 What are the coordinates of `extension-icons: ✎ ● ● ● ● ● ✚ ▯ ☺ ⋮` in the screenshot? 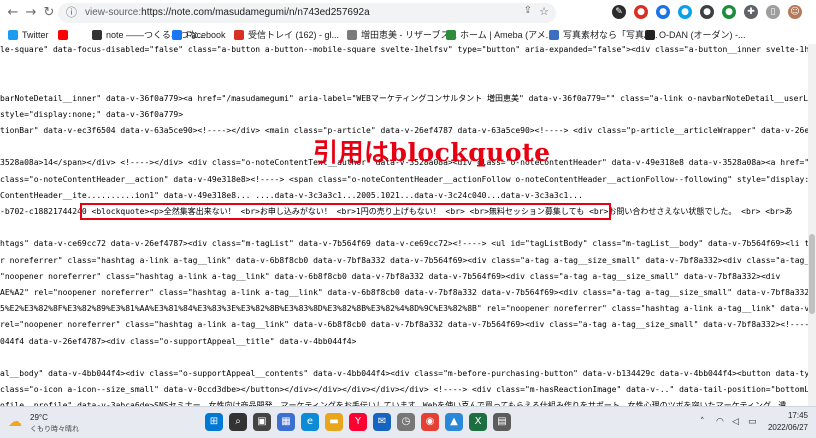 It's located at (714, 13).